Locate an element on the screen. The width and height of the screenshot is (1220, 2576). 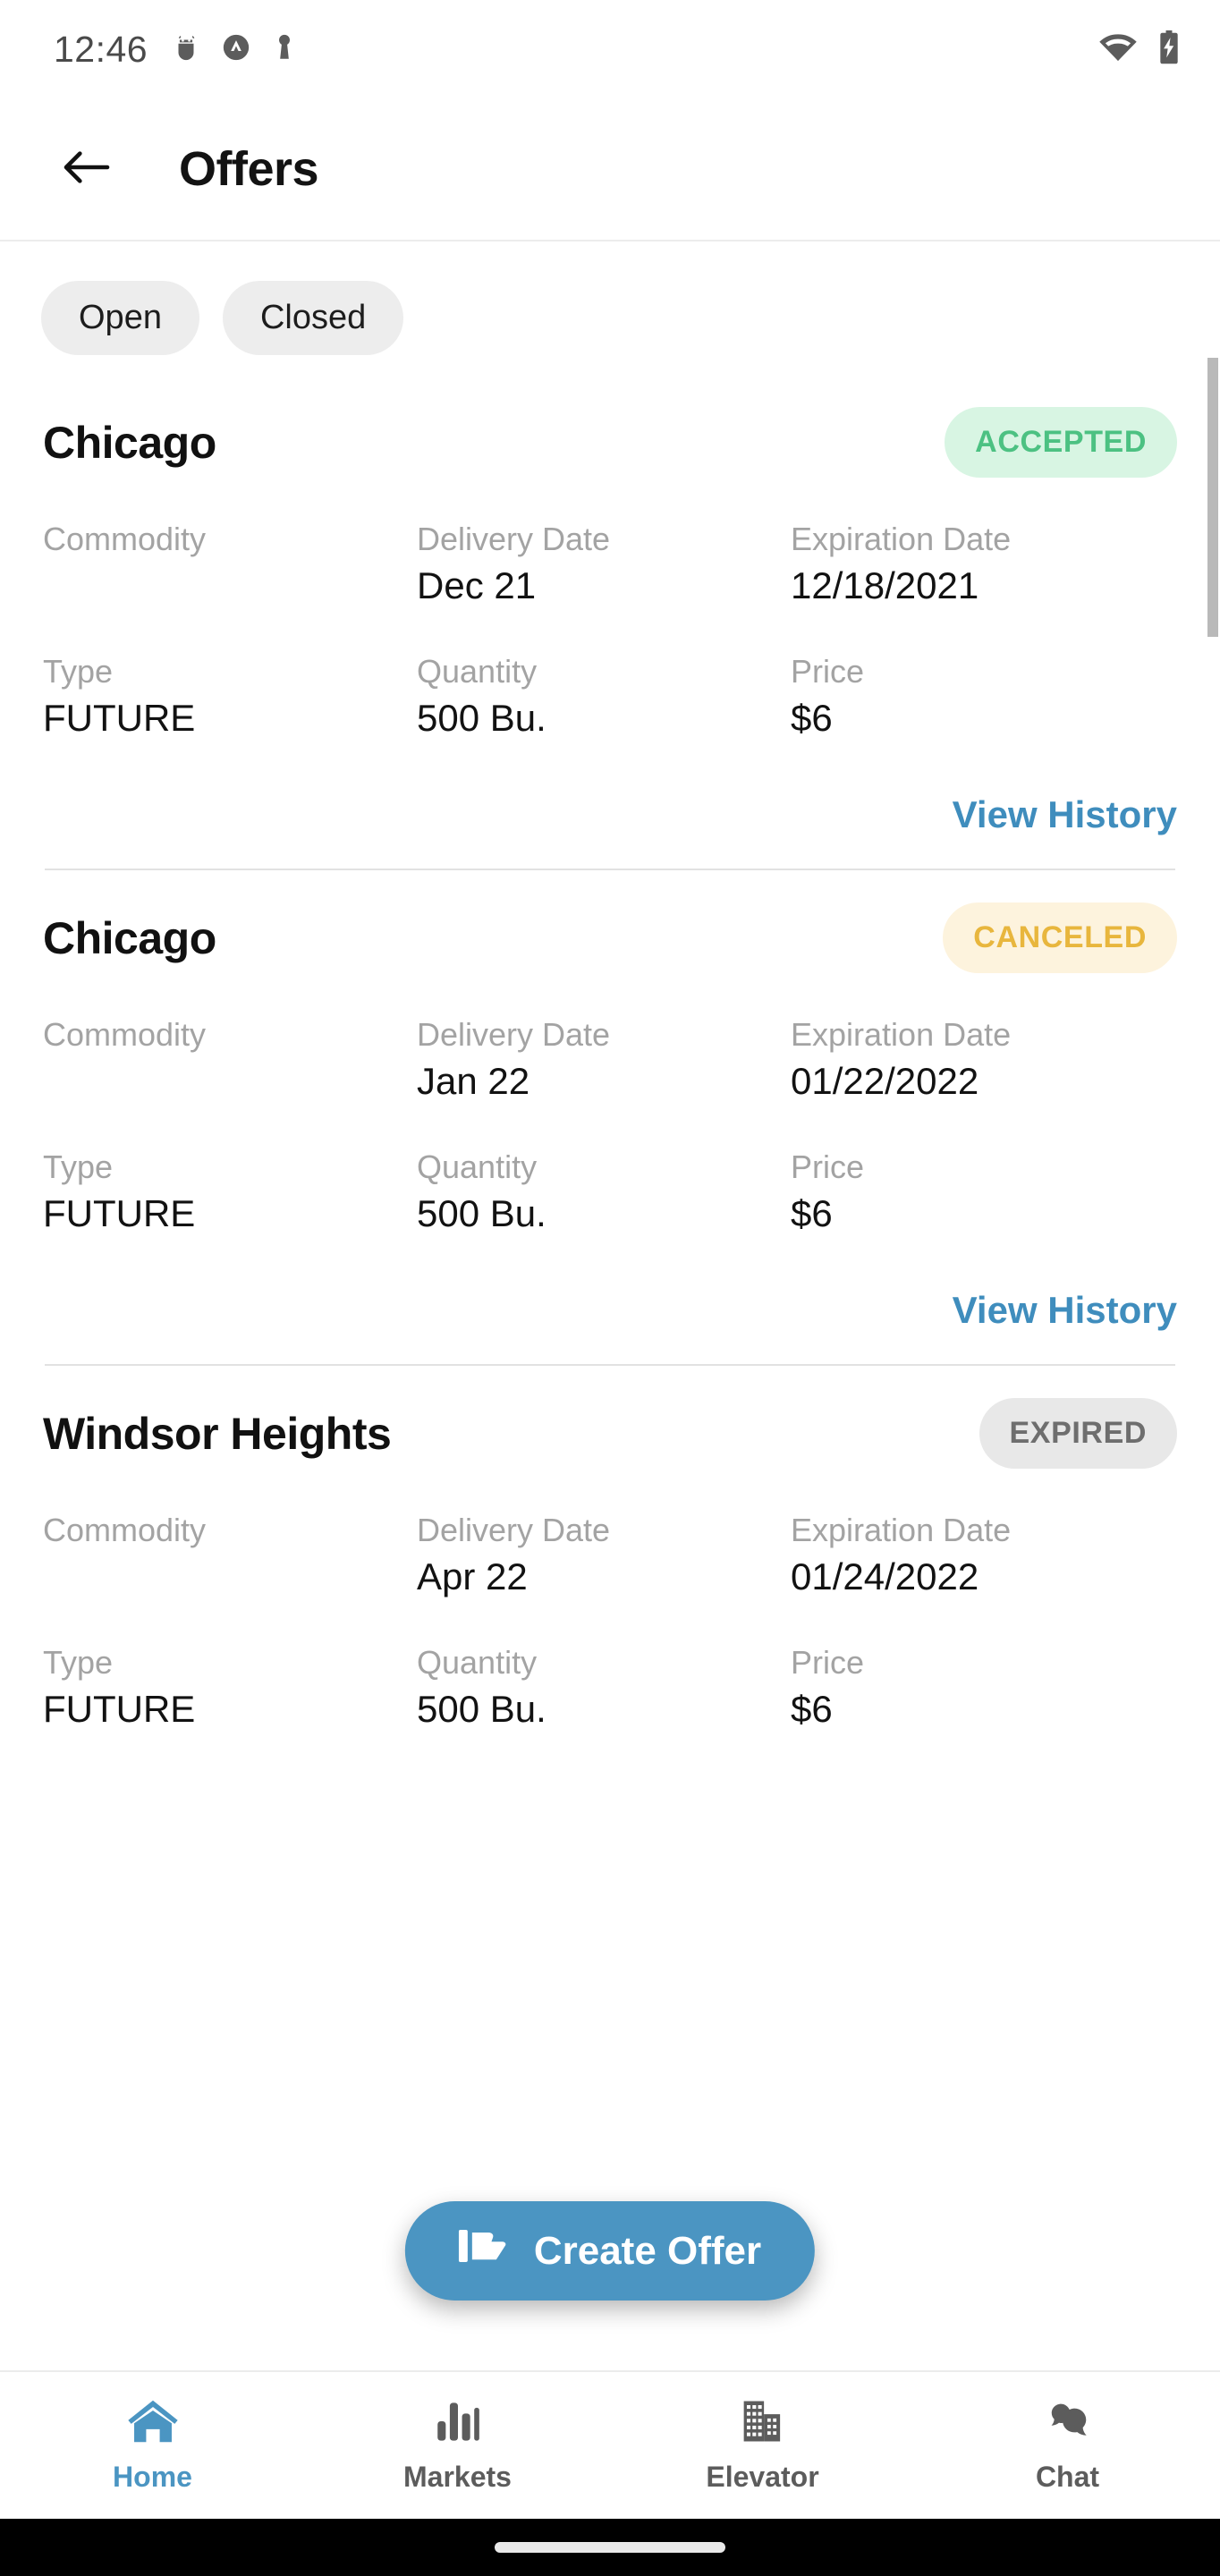
status-bar: 12:46 is located at coordinates (610, 49).